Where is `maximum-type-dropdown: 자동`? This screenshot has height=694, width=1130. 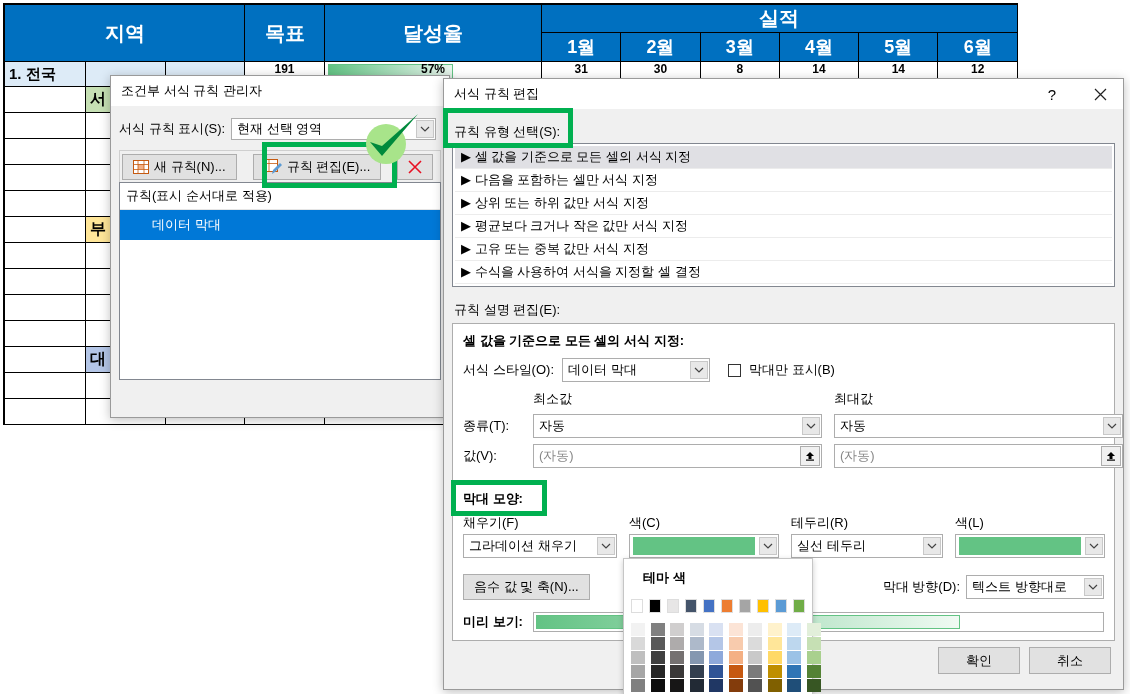
maximum-type-dropdown: 자동 is located at coordinates (978, 426).